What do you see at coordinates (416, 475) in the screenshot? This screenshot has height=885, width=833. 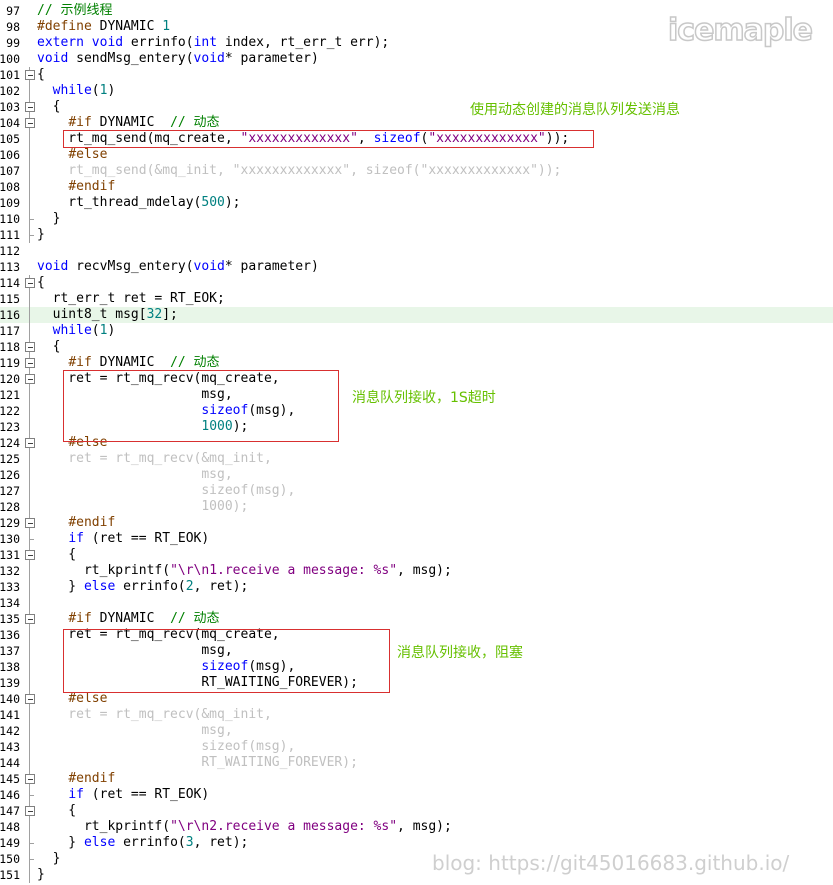 I see `code-line: 126 msg,` at bounding box center [416, 475].